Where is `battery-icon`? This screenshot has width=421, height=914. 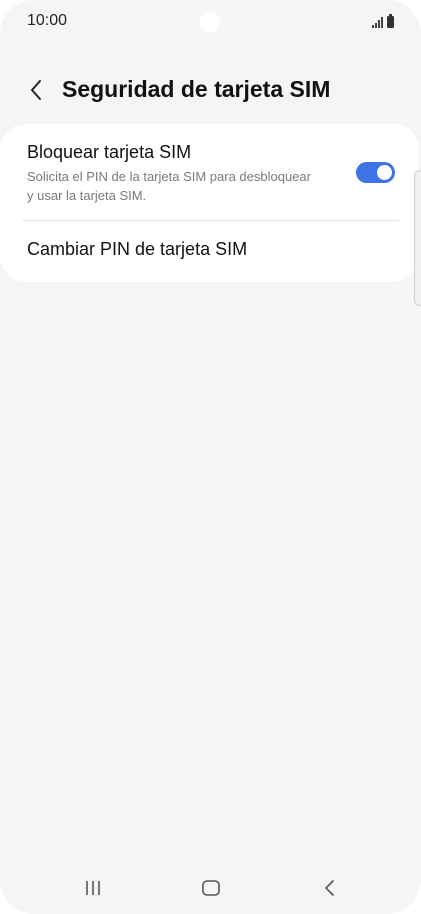 battery-icon is located at coordinates (390, 21).